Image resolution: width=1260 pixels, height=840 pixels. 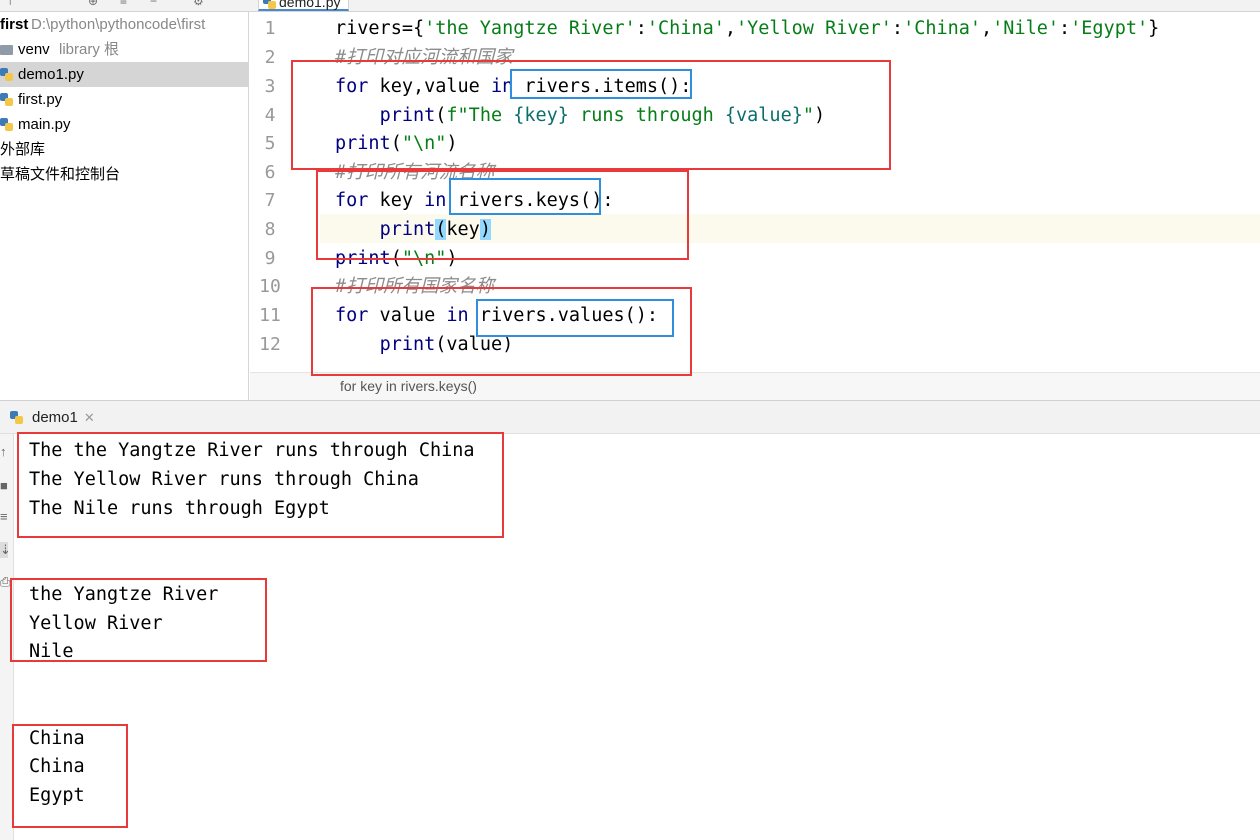 I want to click on annotation-red-box-keys-output, so click(x=138, y=620).